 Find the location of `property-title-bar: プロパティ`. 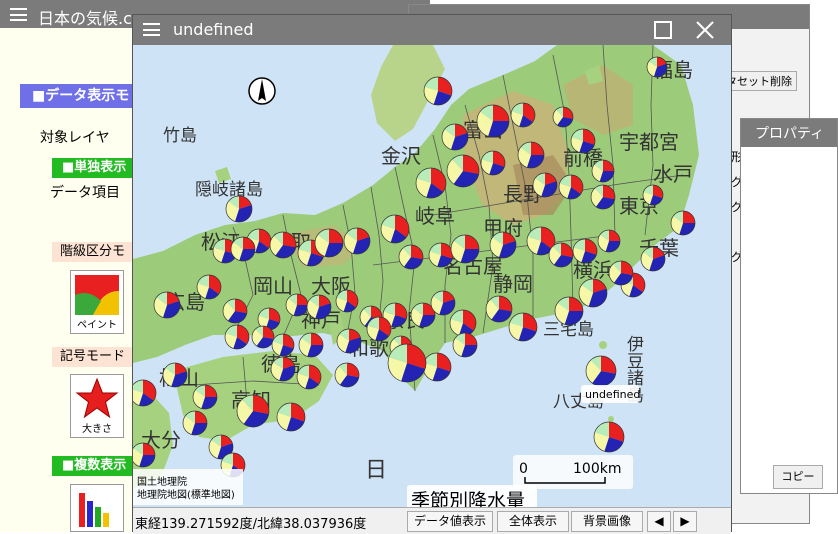

property-title-bar: プロパティ is located at coordinates (789, 133).